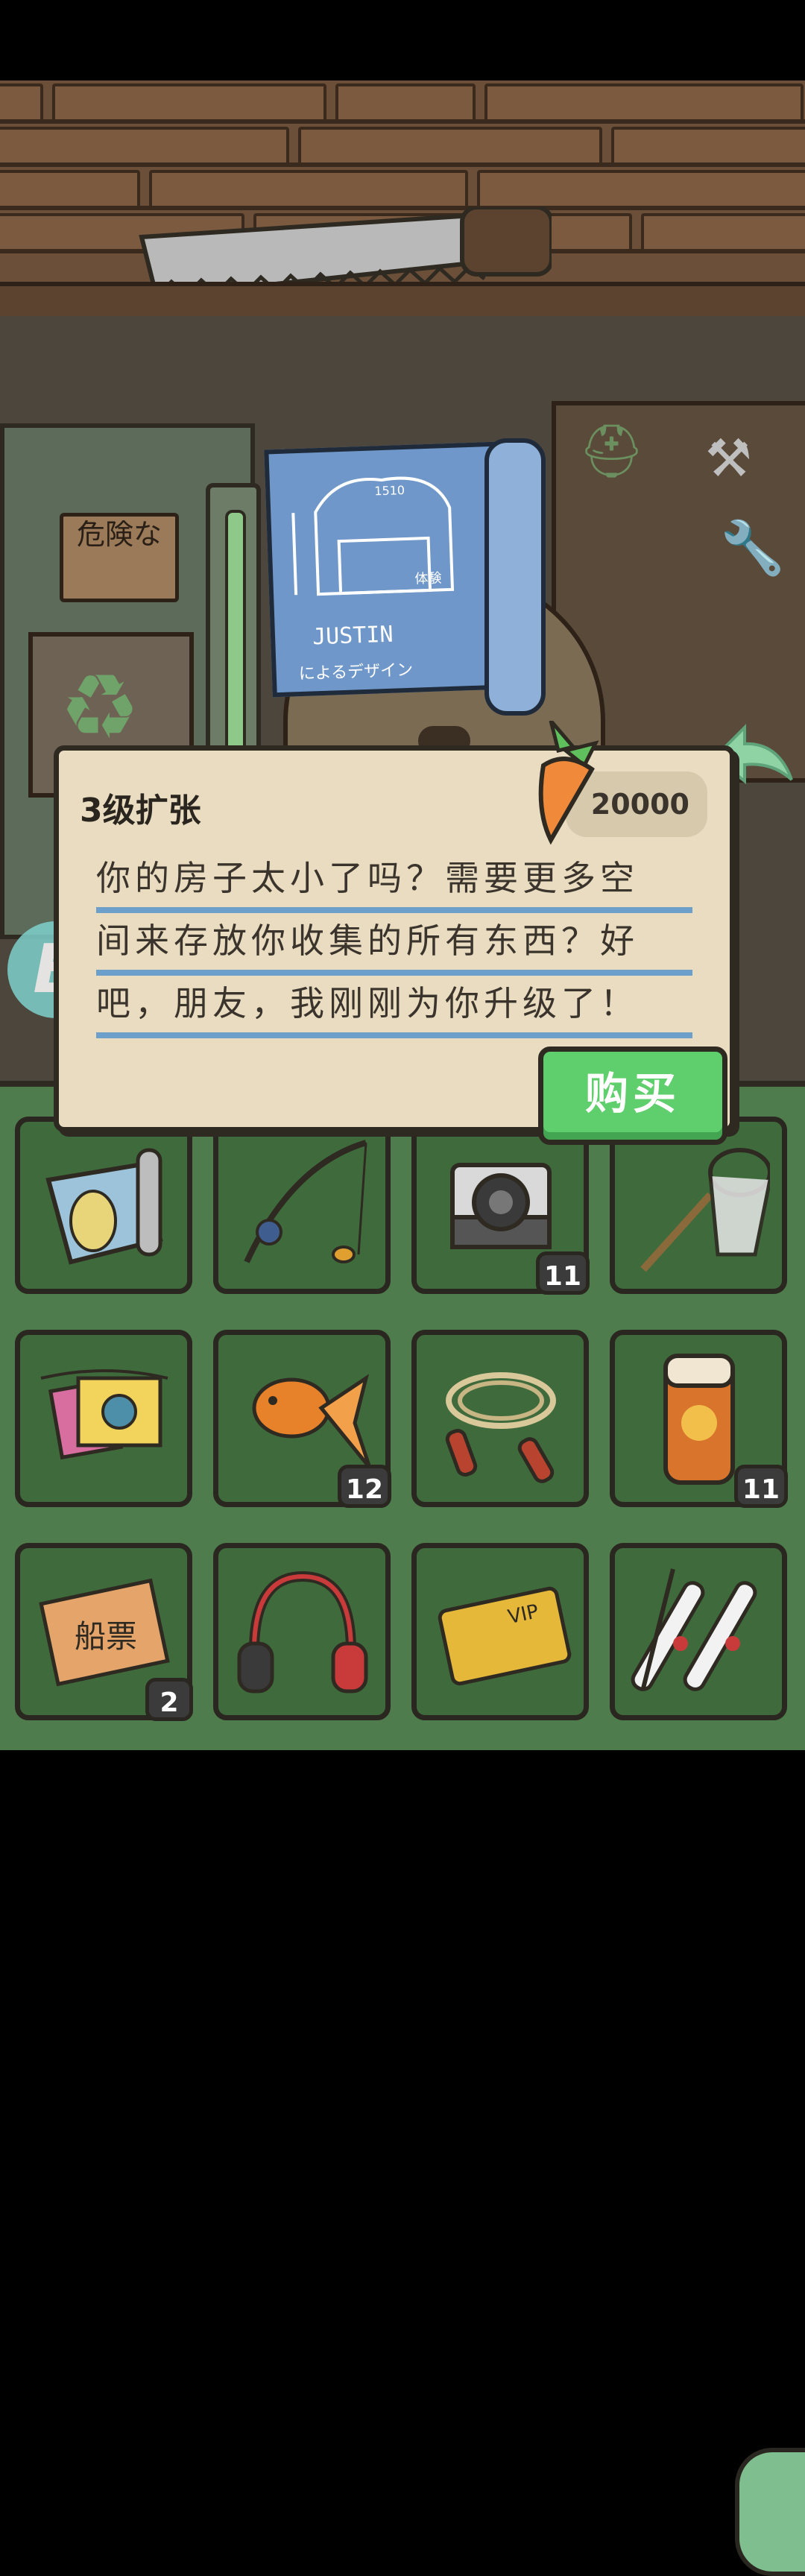 This screenshot has height=2576, width=805. Describe the element at coordinates (364, 1487) in the screenshot. I see `item-count-badge: 12` at that location.